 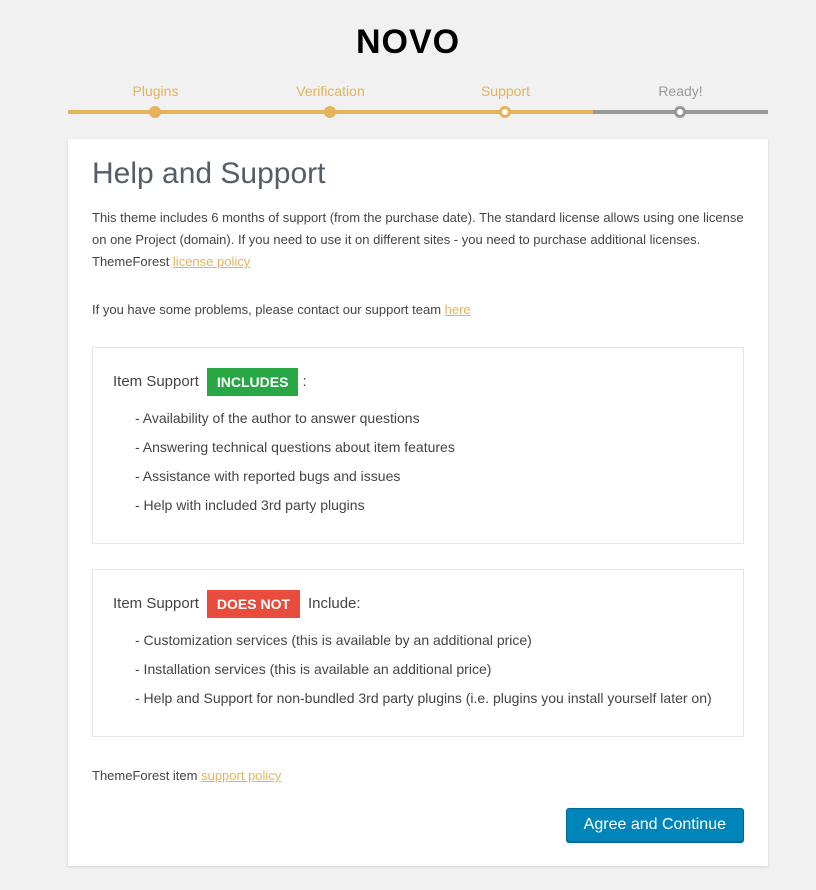 What do you see at coordinates (334, 603) in the screenshot?
I see `excludes-suffix: Include:` at bounding box center [334, 603].